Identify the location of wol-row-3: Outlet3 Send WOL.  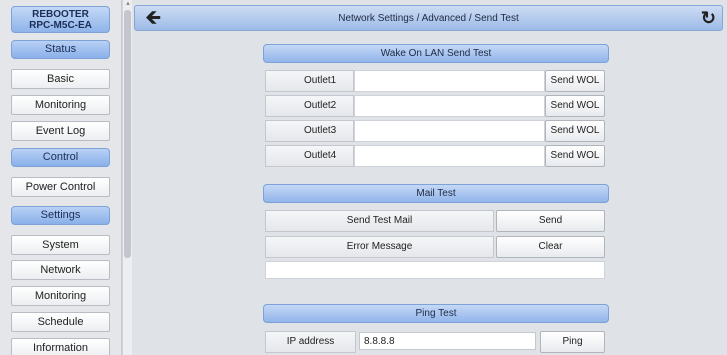
(435, 131).